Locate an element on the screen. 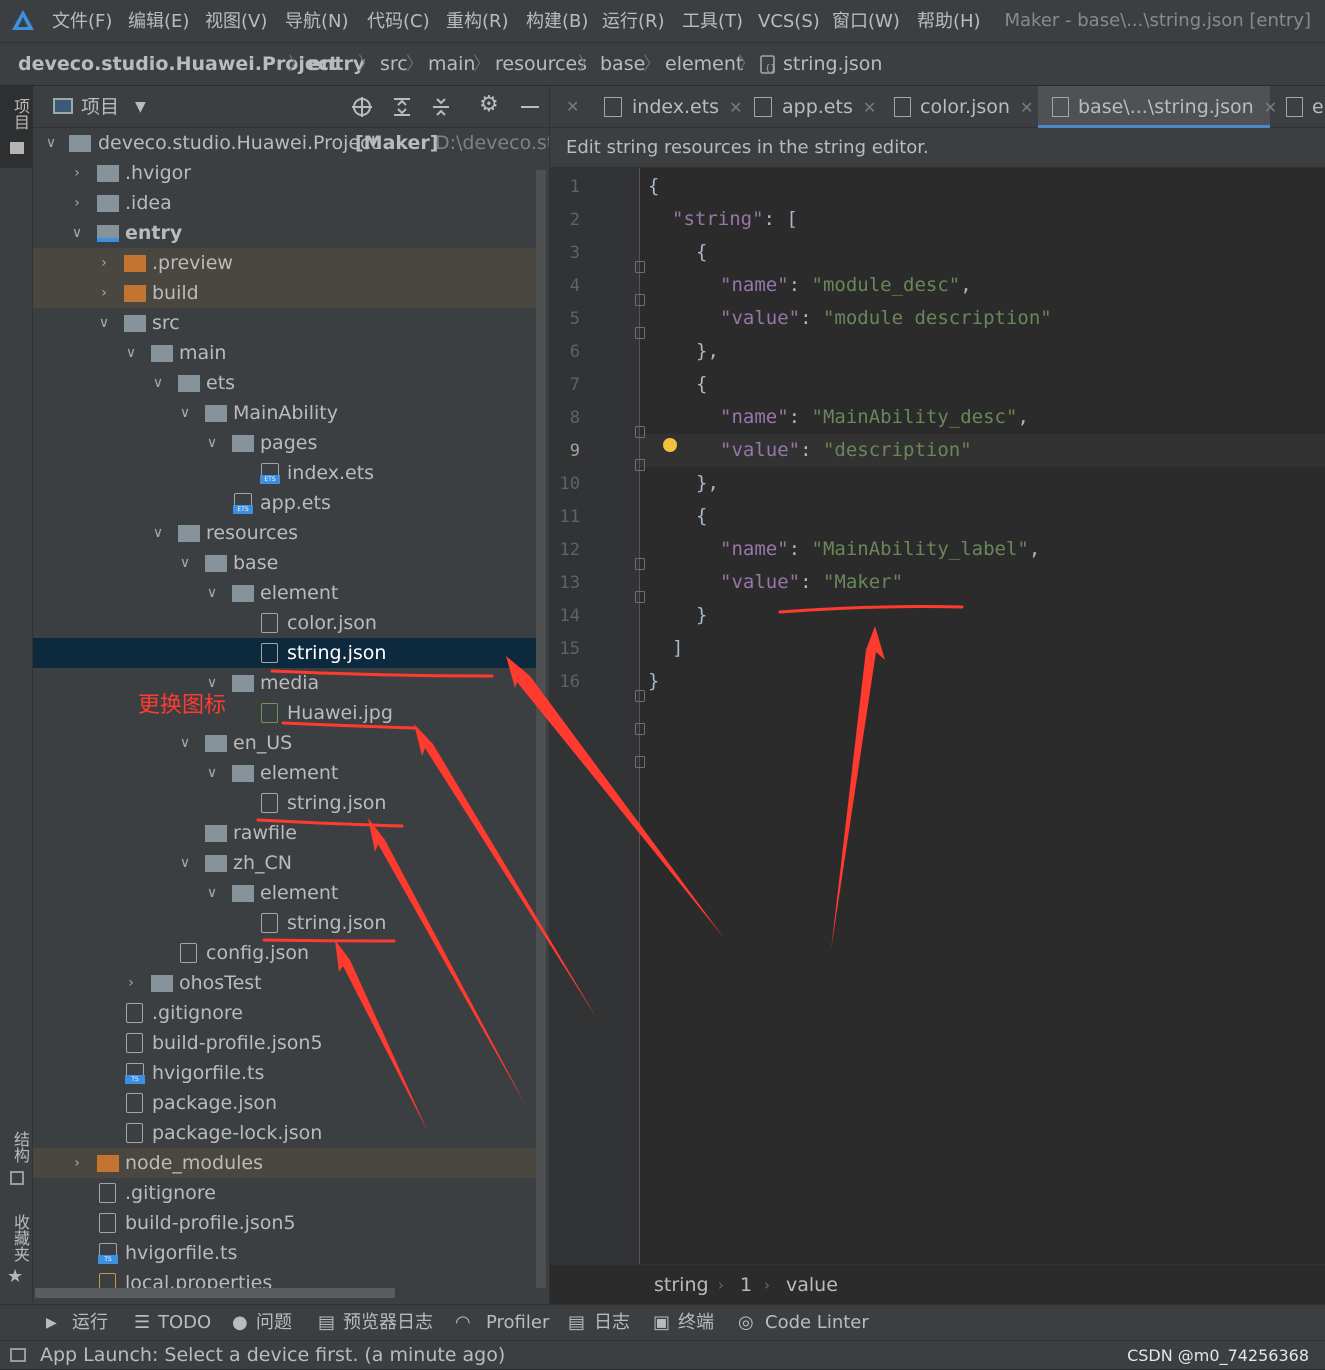 The width and height of the screenshot is (1325, 1370). locate-icon is located at coordinates (362, 107).